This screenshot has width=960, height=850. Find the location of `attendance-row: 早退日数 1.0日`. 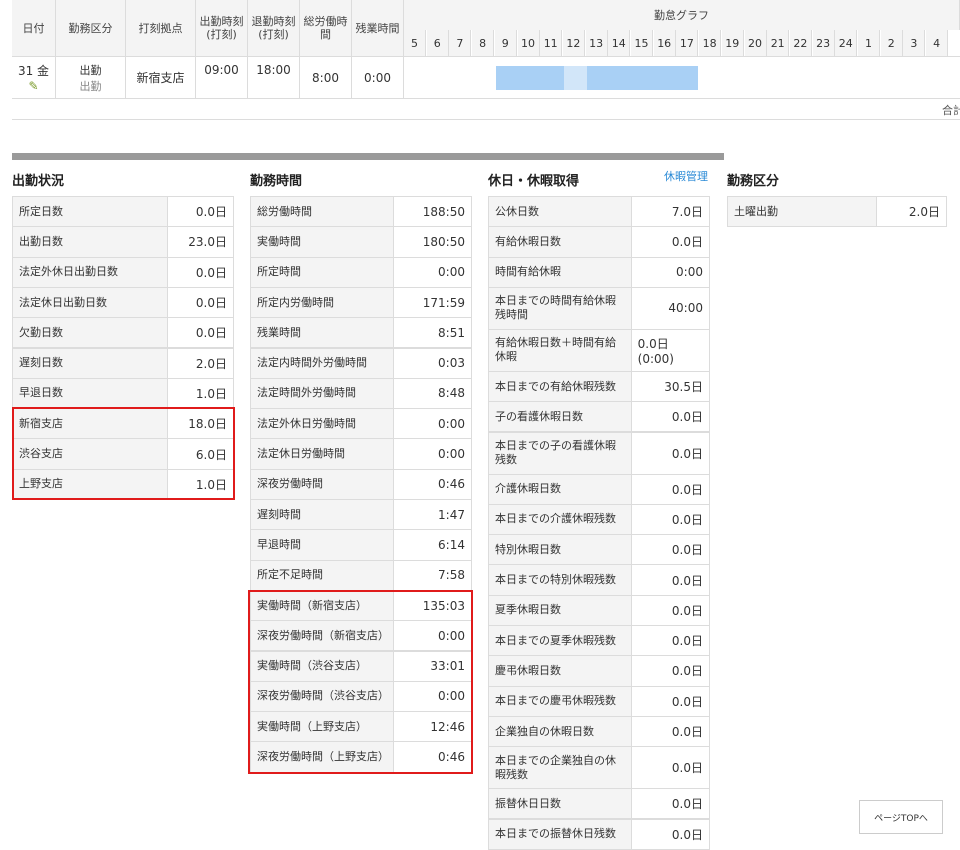

attendance-row: 早退日数 1.0日 is located at coordinates (123, 393).